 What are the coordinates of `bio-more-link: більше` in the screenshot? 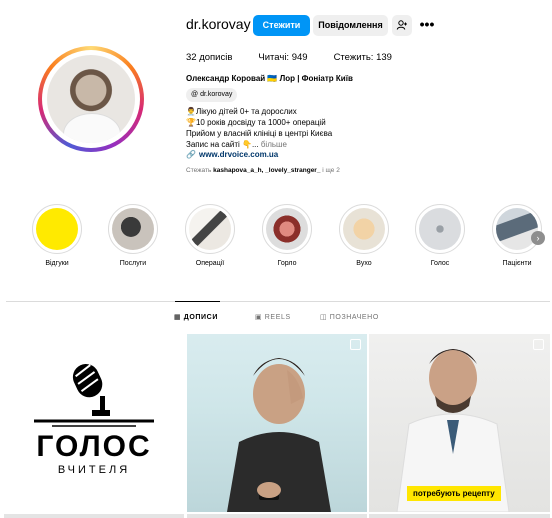 It's located at (274, 144).